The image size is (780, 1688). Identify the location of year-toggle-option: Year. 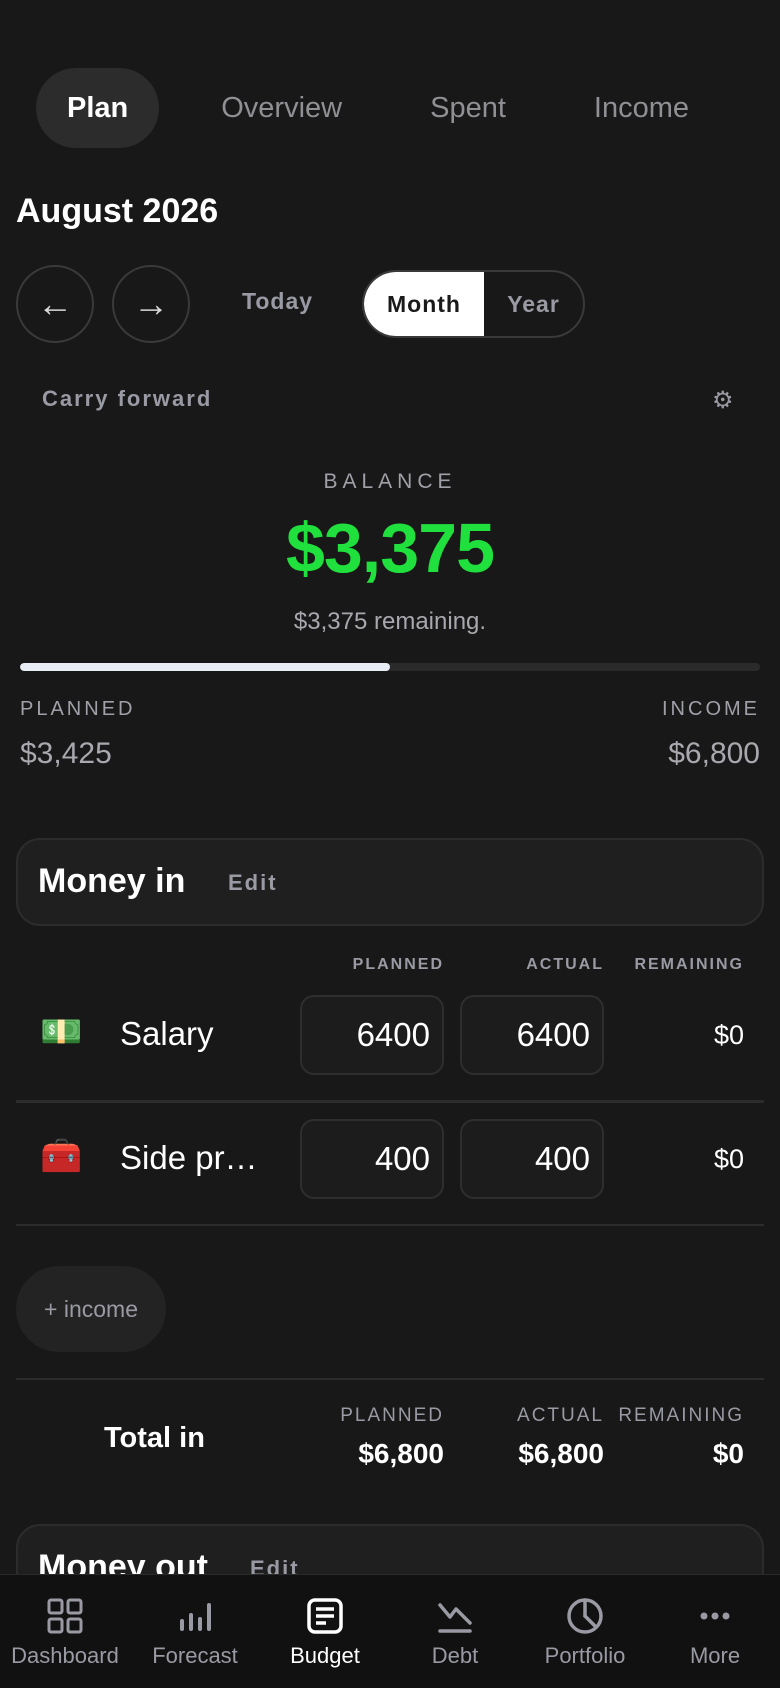
(533, 304).